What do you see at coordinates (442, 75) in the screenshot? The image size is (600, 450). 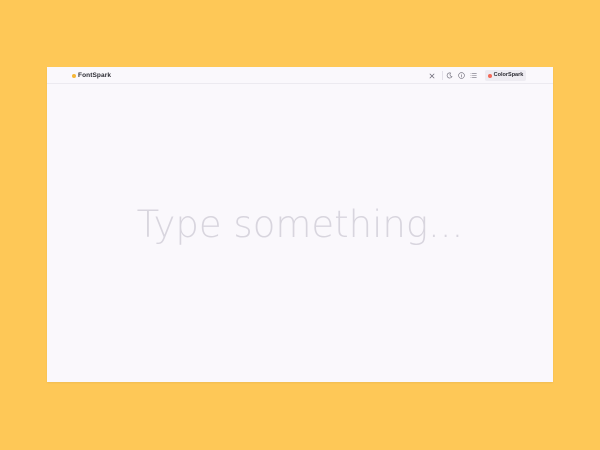 I see `toolbar-divider` at bounding box center [442, 75].